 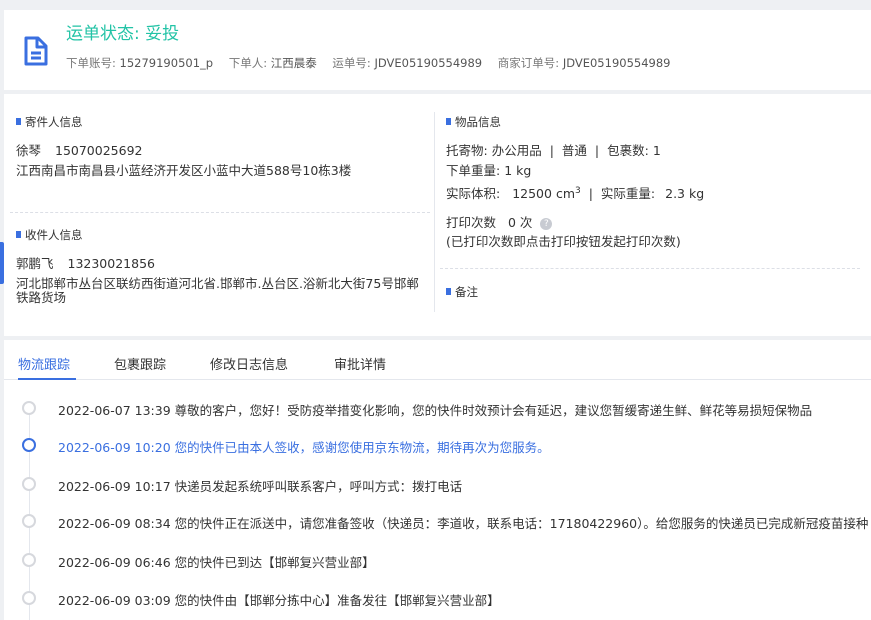 What do you see at coordinates (499, 223) in the screenshot?
I see `print-count-row: 打印次数 0 次 ?` at bounding box center [499, 223].